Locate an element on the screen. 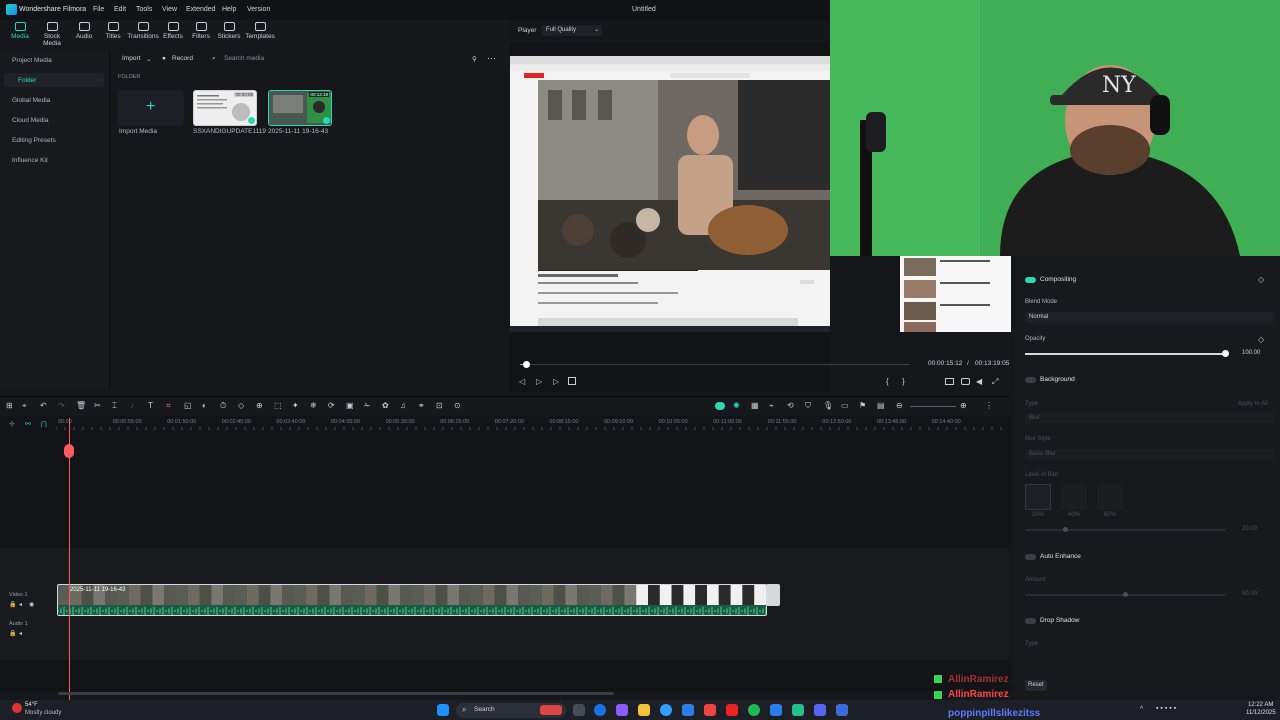 The image size is (1280, 720). sidebar-item-folder: Folder is located at coordinates (27, 80).